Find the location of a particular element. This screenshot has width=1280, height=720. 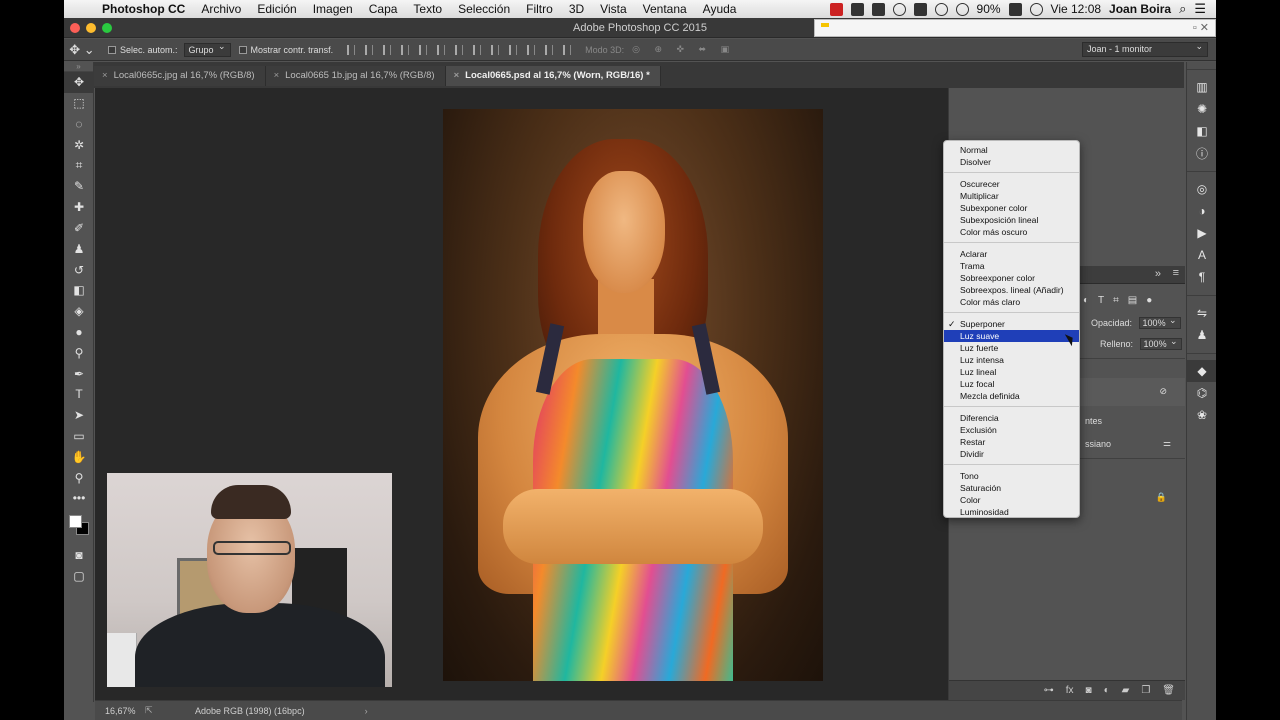

layer-style-icon: fx is located at coordinates (1070, 690).